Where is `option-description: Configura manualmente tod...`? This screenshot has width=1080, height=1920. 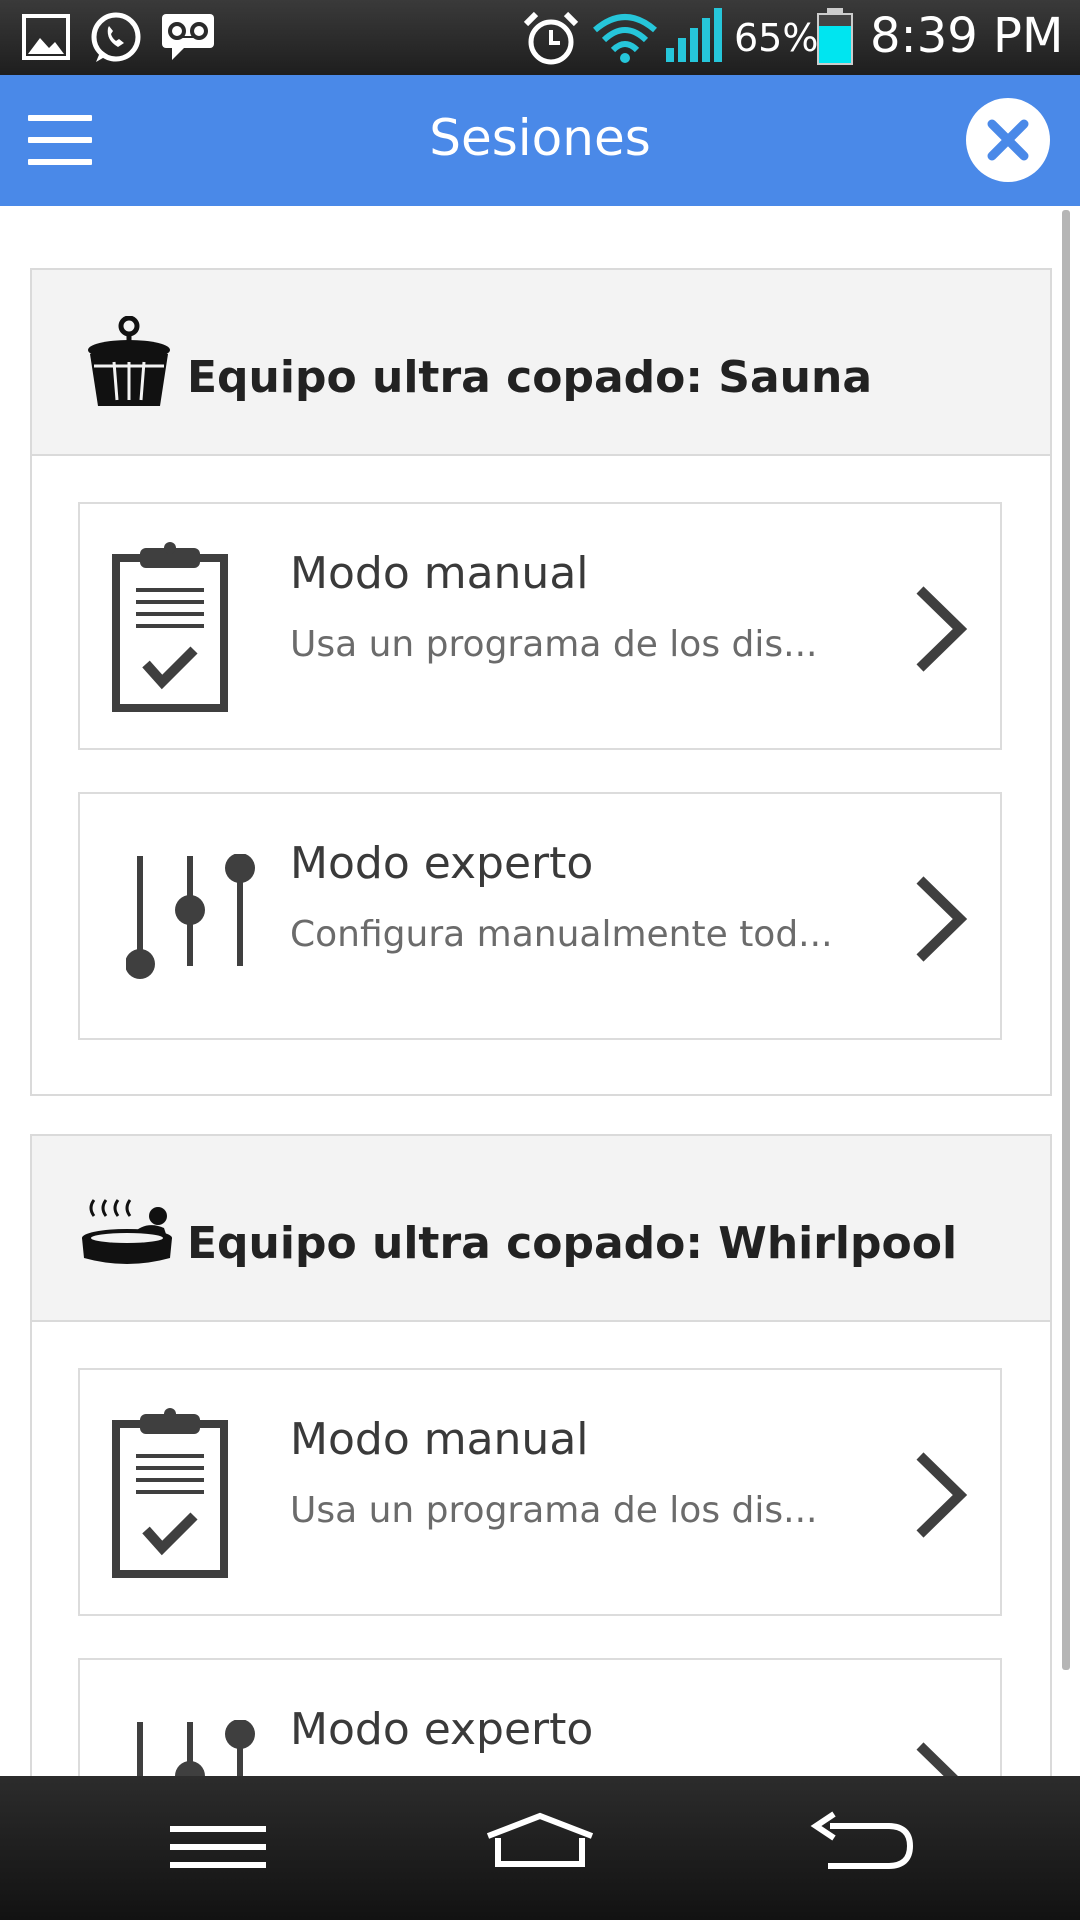 option-description: Configura manualmente tod... is located at coordinates (561, 934).